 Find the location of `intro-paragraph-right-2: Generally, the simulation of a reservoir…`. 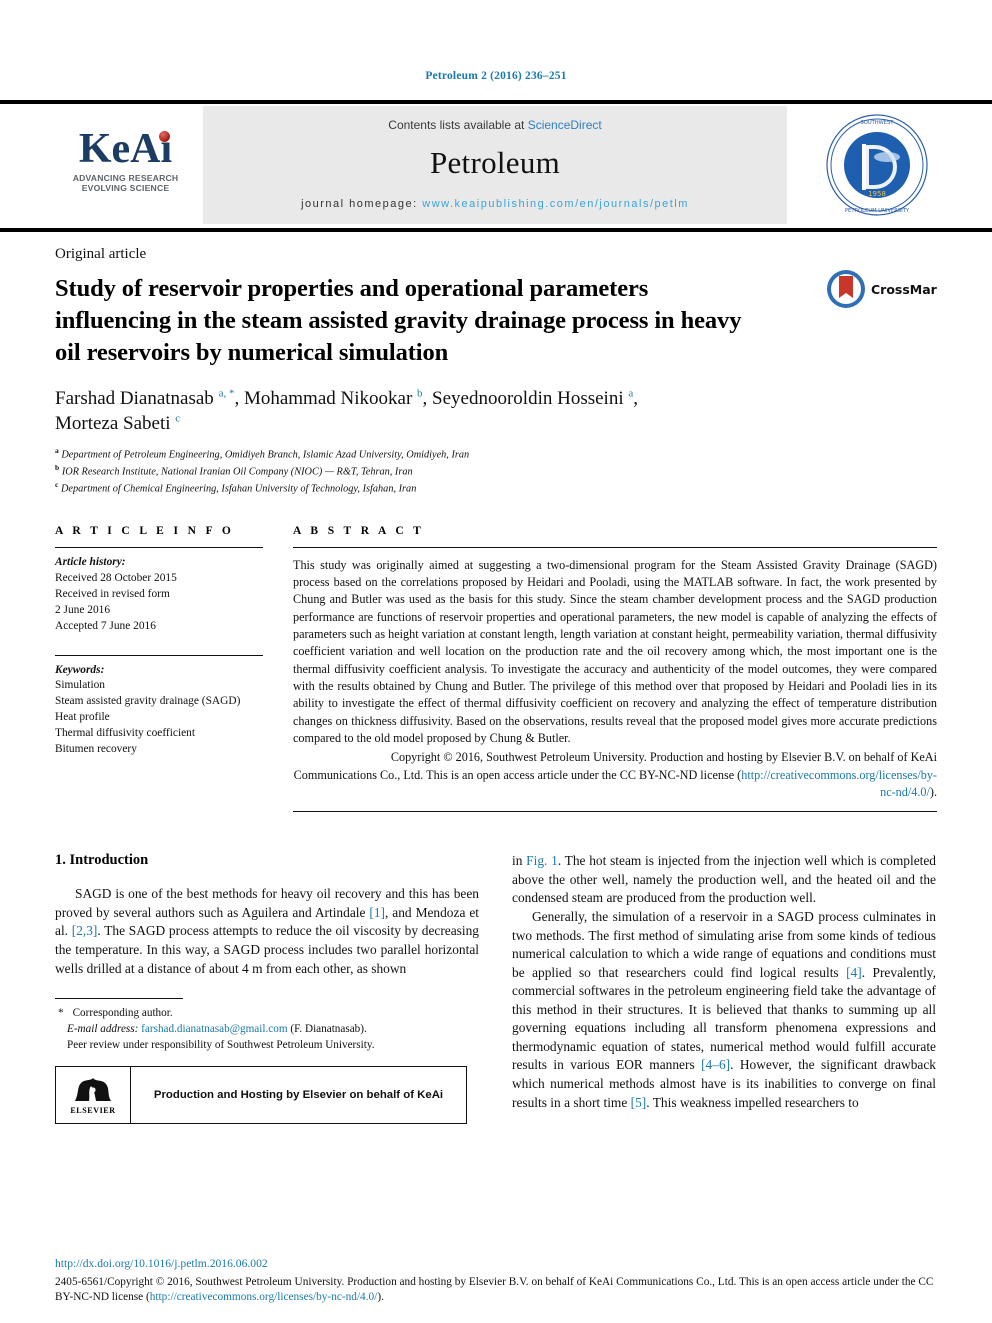

intro-paragraph-right-2: Generally, the simulation of a reservoir… is located at coordinates (724, 1010).